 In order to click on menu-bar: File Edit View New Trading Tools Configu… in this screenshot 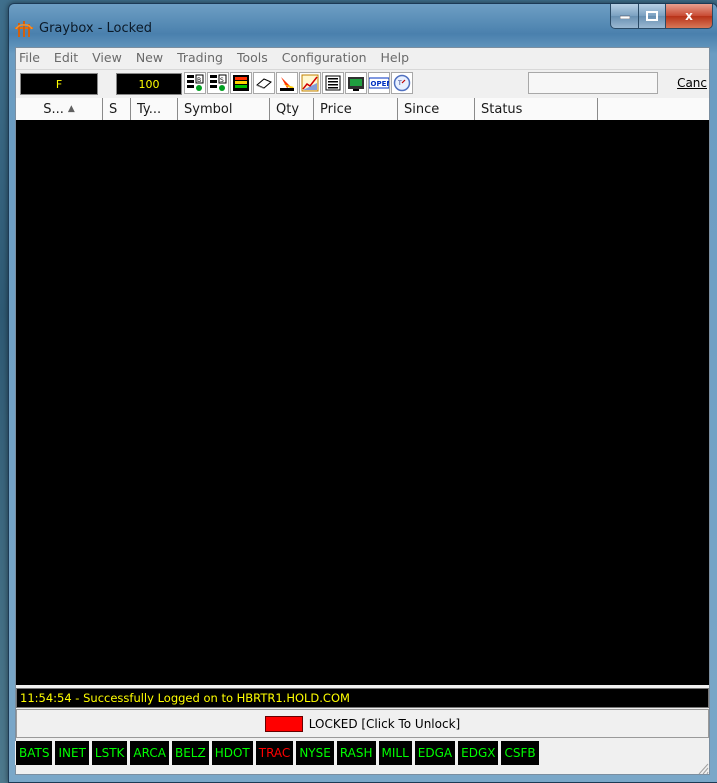, I will do `click(362, 57)`.